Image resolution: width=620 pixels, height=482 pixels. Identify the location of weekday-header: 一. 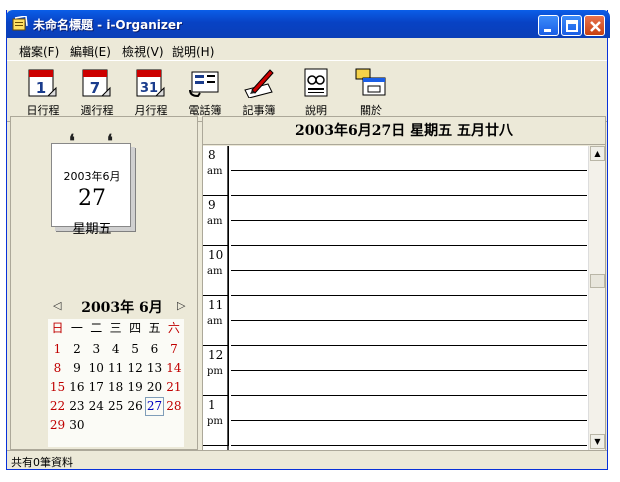
(76, 328).